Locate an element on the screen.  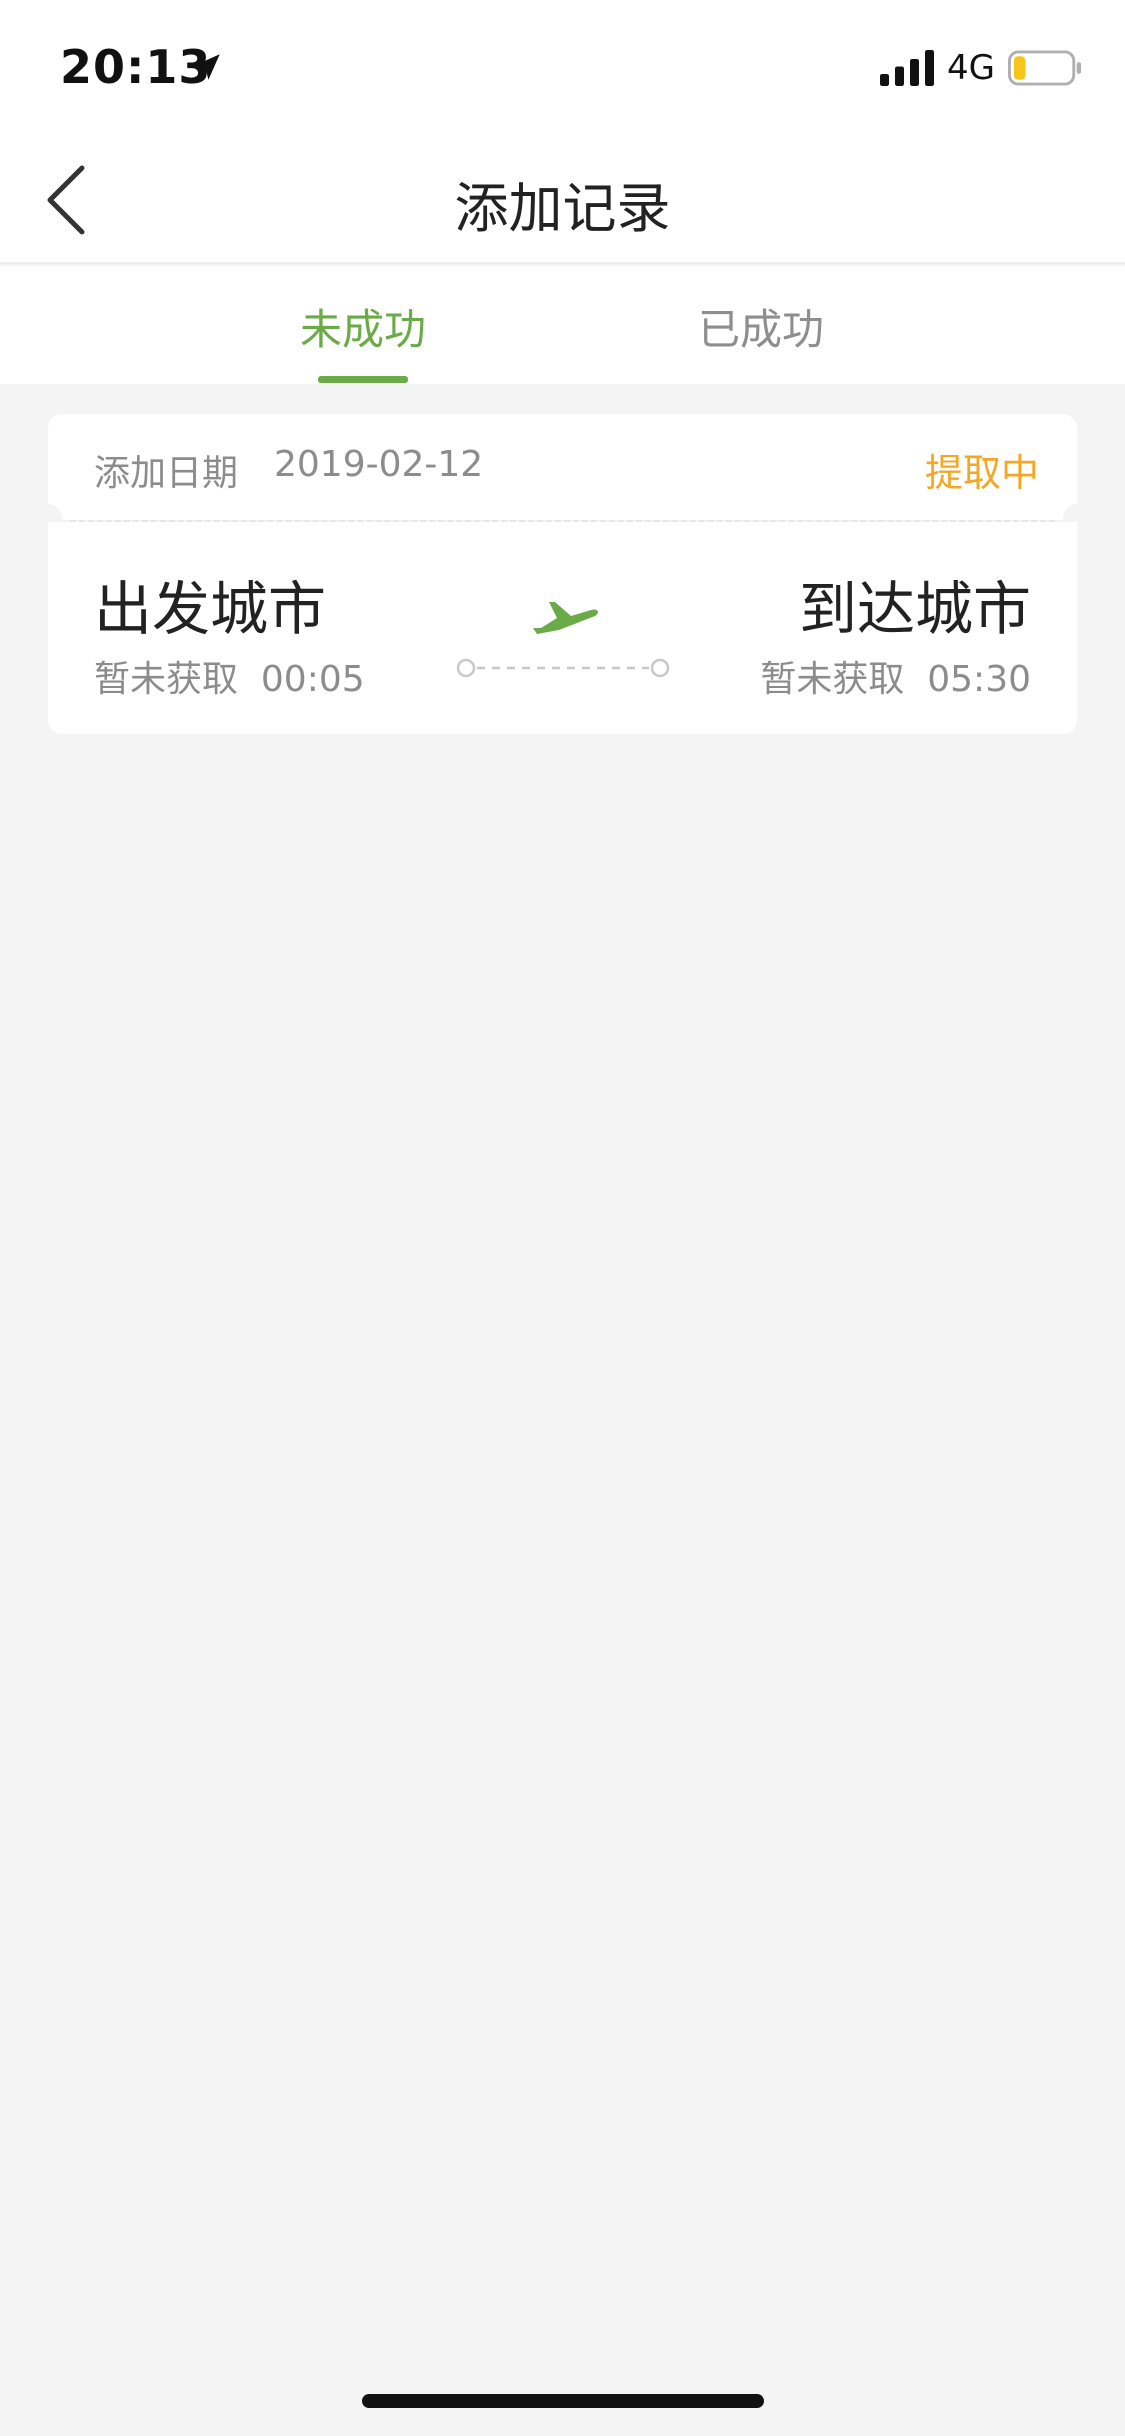
cellular-signal-icon is located at coordinates (907, 68).